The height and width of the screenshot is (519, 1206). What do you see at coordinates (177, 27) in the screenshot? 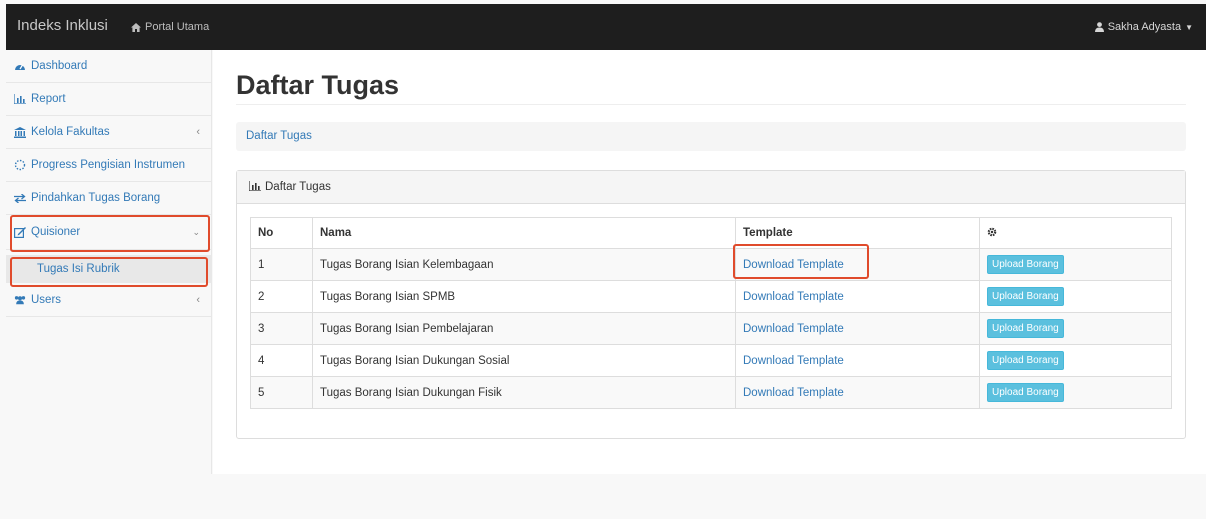
I see `portal-utama-label: Portal Utama` at bounding box center [177, 27].